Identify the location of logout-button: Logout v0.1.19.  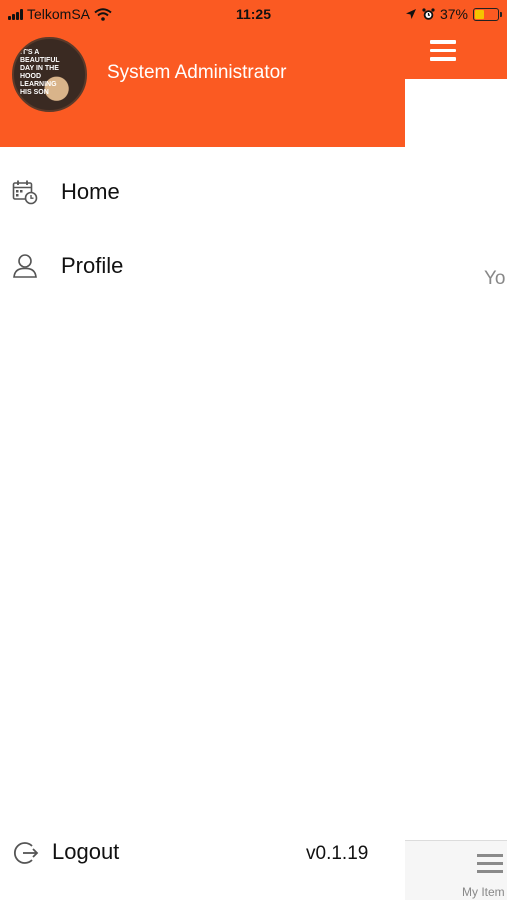
(202, 852).